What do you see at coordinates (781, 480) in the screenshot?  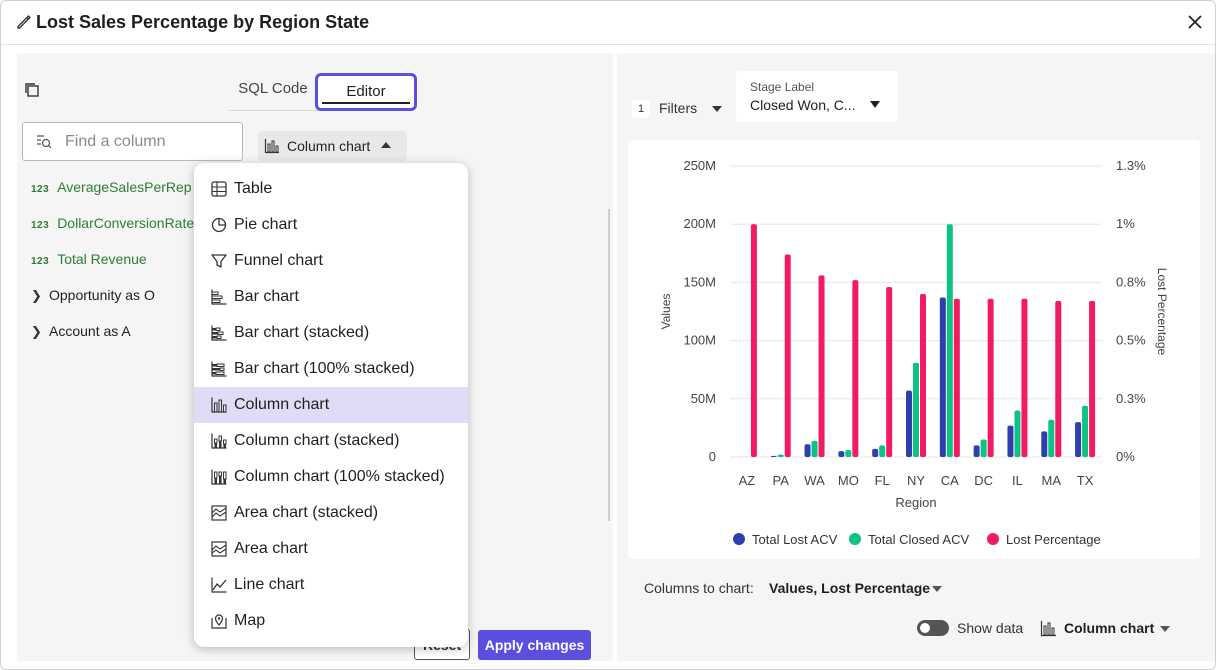 I see `x-tick-label: PA` at bounding box center [781, 480].